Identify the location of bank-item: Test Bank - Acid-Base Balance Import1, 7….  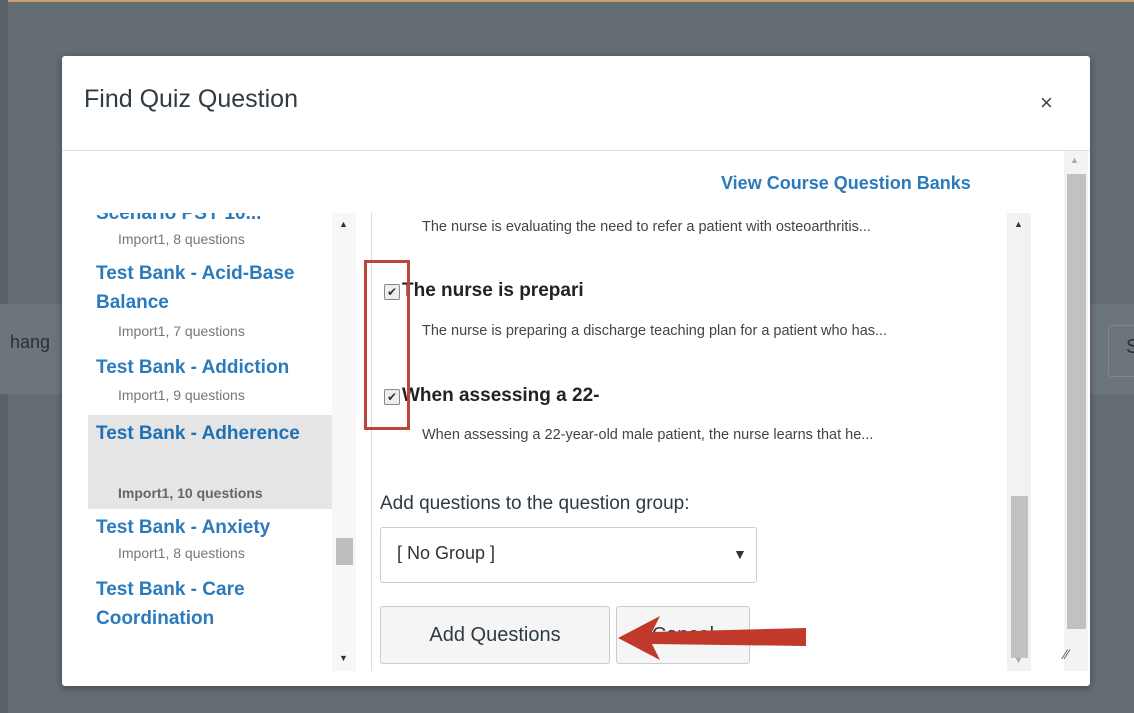
(210, 303).